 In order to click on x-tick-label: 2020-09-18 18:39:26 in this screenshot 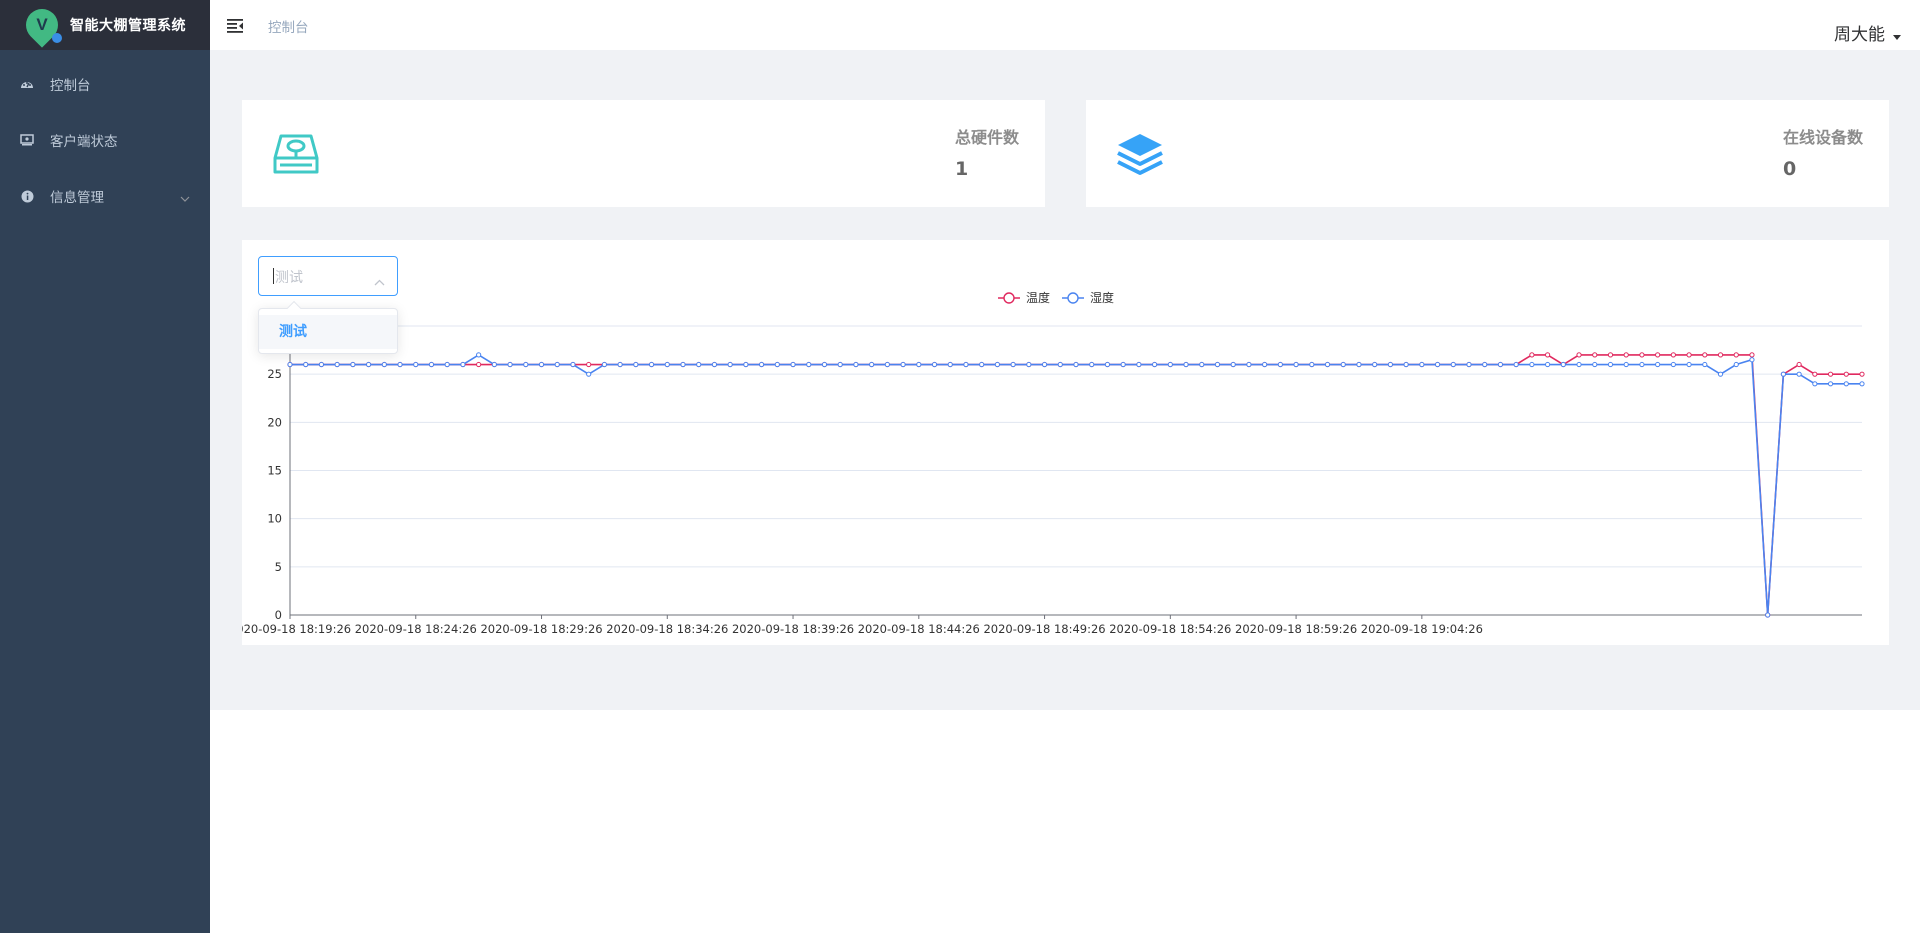, I will do `click(793, 629)`.